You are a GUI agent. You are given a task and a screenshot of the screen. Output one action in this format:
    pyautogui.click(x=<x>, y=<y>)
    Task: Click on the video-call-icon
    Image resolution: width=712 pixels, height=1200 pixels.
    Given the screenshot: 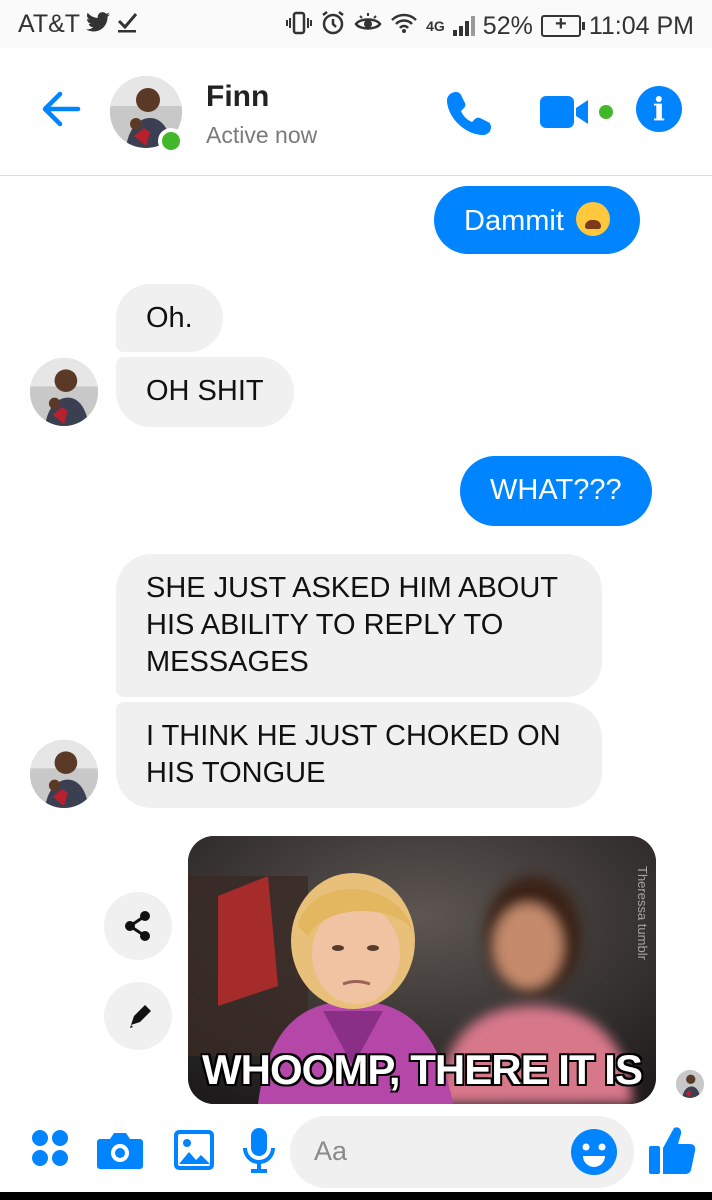 What is the action you would take?
    pyautogui.click(x=577, y=112)
    